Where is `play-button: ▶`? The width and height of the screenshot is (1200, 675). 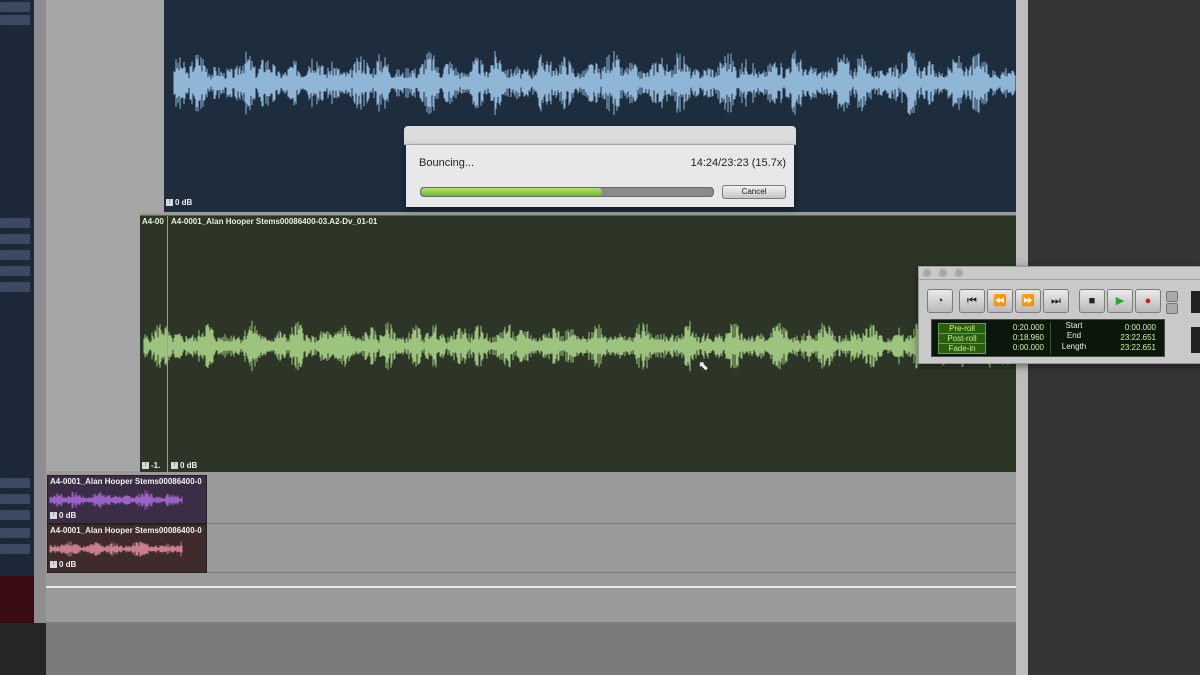 play-button: ▶ is located at coordinates (1120, 301).